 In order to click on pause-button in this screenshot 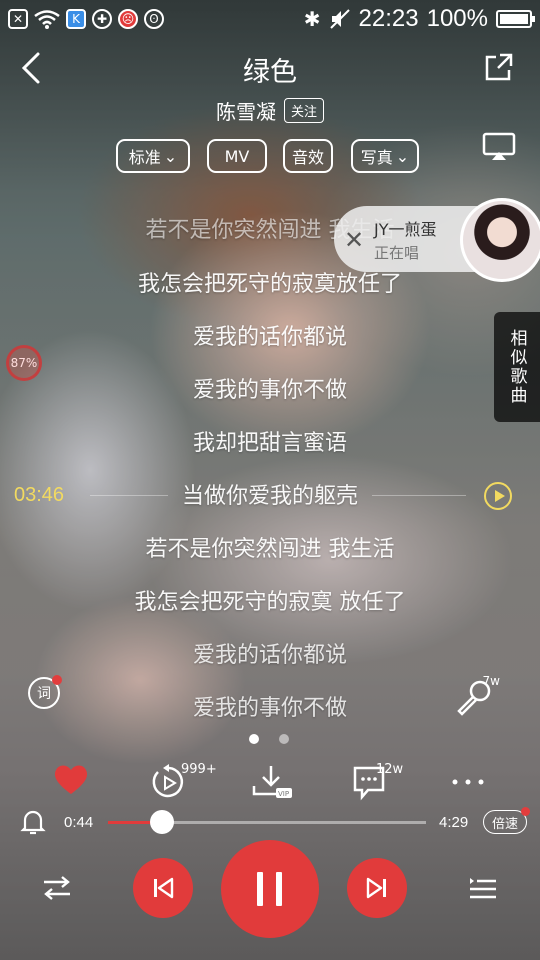, I will do `click(270, 889)`.